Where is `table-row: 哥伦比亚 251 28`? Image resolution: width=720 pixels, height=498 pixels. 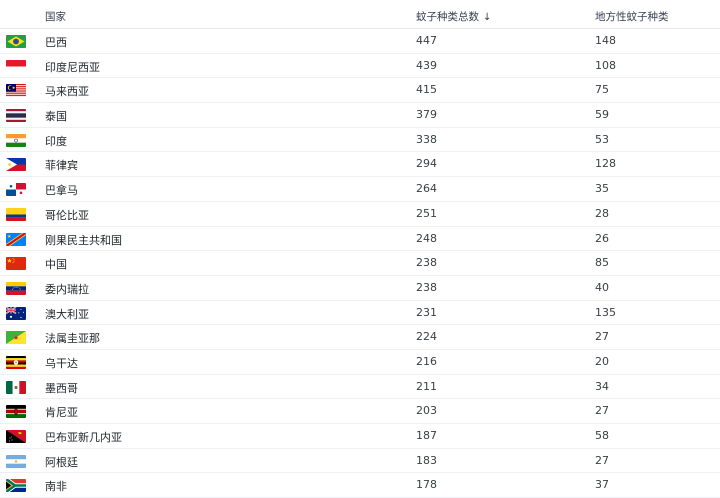 table-row: 哥伦比亚 251 28 is located at coordinates (360, 214).